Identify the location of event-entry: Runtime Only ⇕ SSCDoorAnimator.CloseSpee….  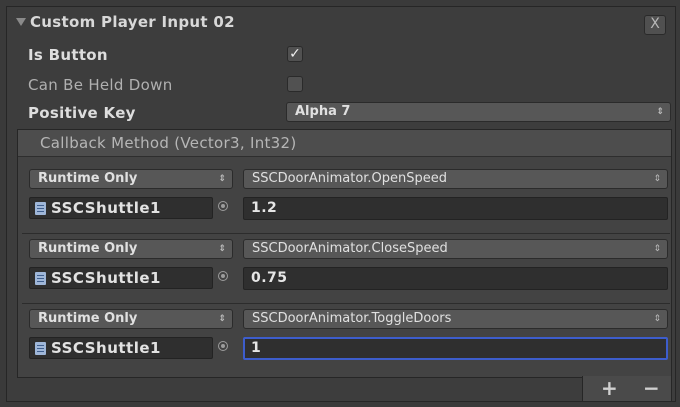
(344, 268).